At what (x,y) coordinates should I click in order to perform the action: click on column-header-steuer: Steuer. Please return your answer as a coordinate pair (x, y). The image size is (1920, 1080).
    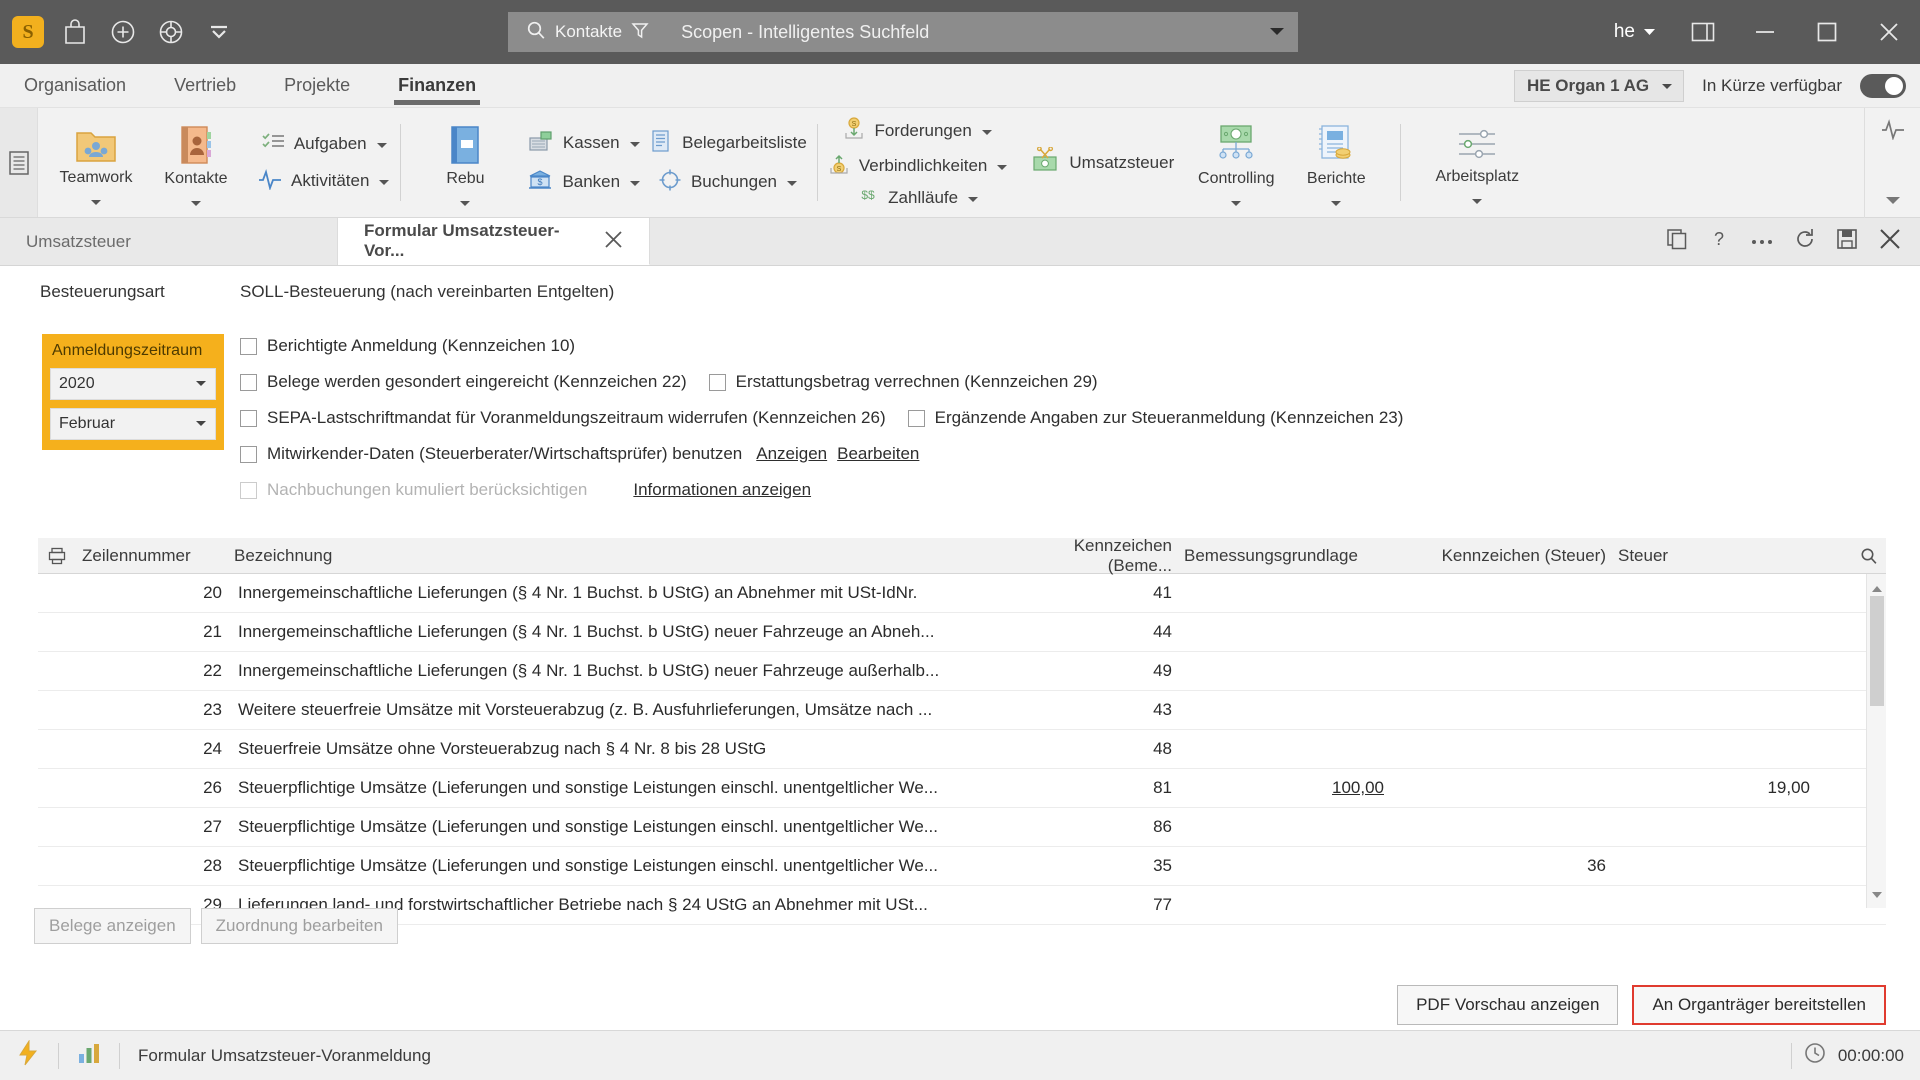
    Looking at the image, I should click on (1732, 556).